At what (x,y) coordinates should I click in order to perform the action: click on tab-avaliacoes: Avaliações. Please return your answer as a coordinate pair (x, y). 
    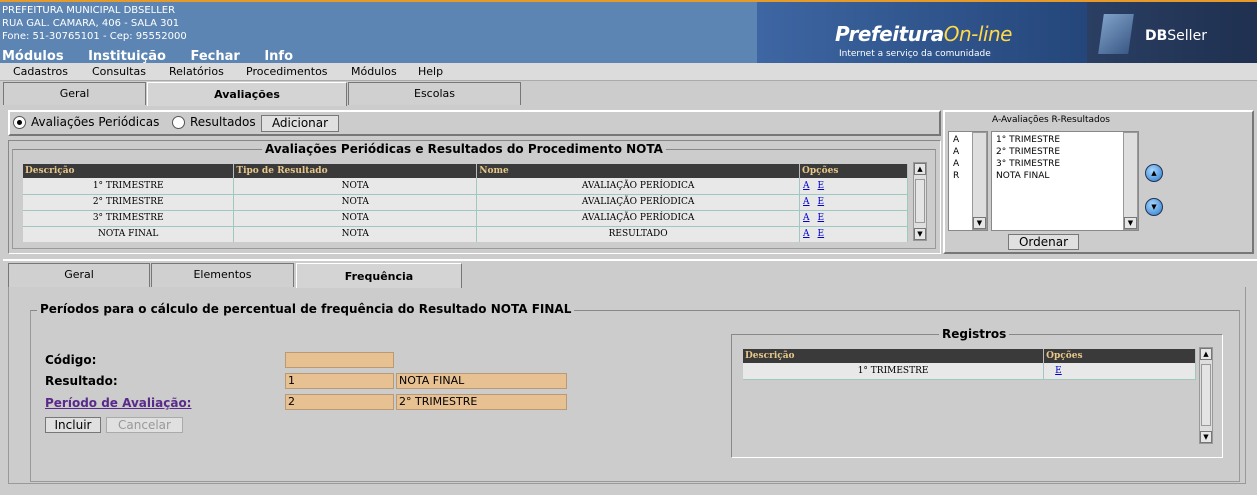
    Looking at the image, I should click on (247, 94).